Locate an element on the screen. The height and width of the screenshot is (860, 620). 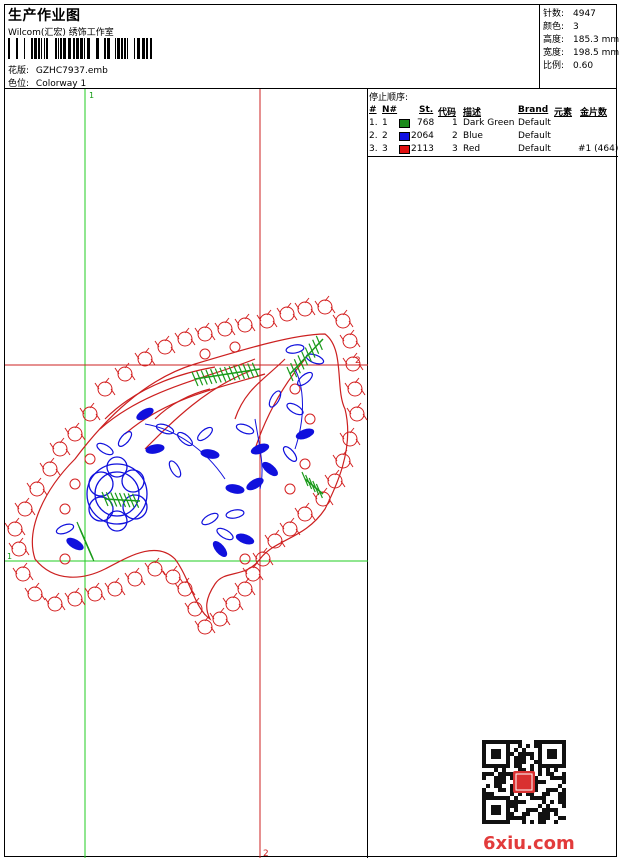
row-num: 1. is located at coordinates (373, 123).